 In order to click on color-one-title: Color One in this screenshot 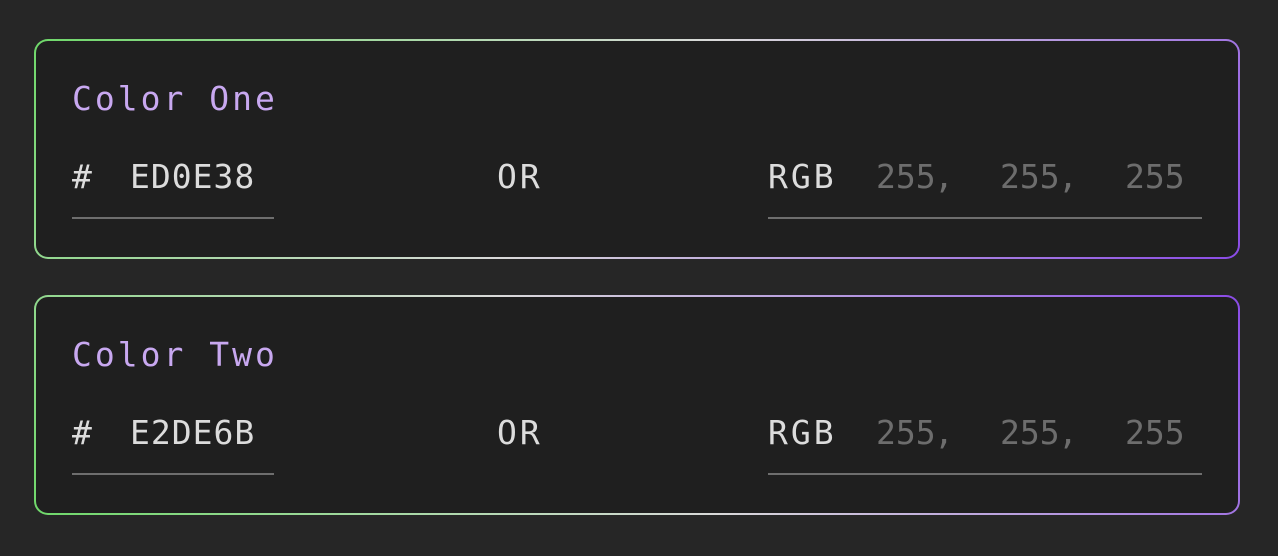, I will do `click(175, 98)`.